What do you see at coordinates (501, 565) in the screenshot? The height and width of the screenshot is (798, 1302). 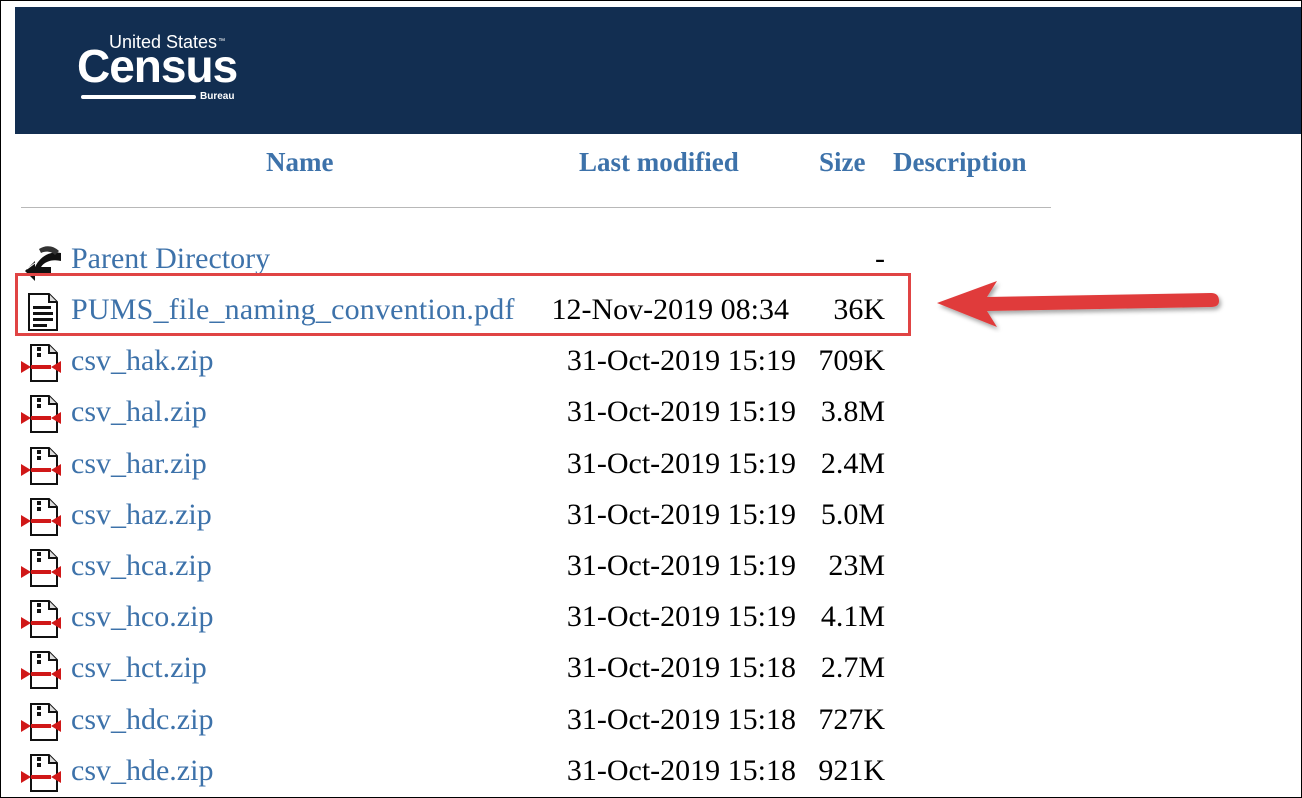 I see `file-row: csv_hca.zip 31-Oct-2019 15:19 23M` at bounding box center [501, 565].